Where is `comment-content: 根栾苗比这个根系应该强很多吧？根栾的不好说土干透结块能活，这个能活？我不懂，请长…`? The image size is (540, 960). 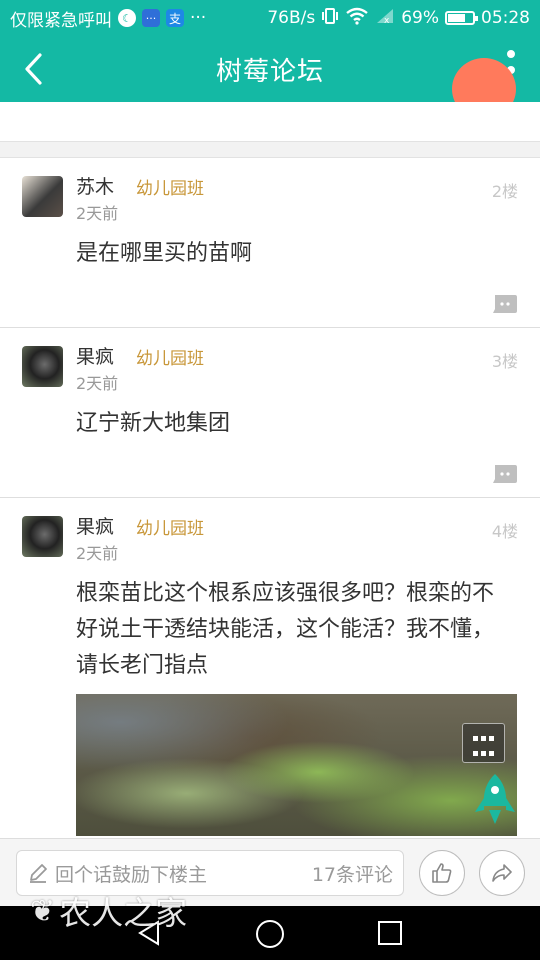
comment-content: 根栾苗比这个根系应该强很多吧？根栾的不好说土干透结块能活，这个能活？我不懂，请长… is located at coordinates (285, 629).